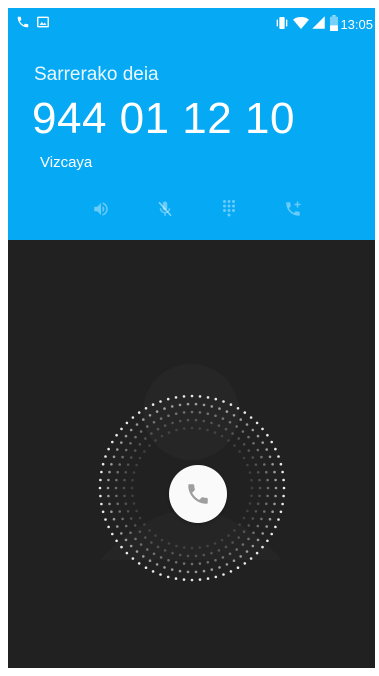 This screenshot has width=379, height=676. What do you see at coordinates (282, 25) in the screenshot?
I see `vibrate-icon` at bounding box center [282, 25].